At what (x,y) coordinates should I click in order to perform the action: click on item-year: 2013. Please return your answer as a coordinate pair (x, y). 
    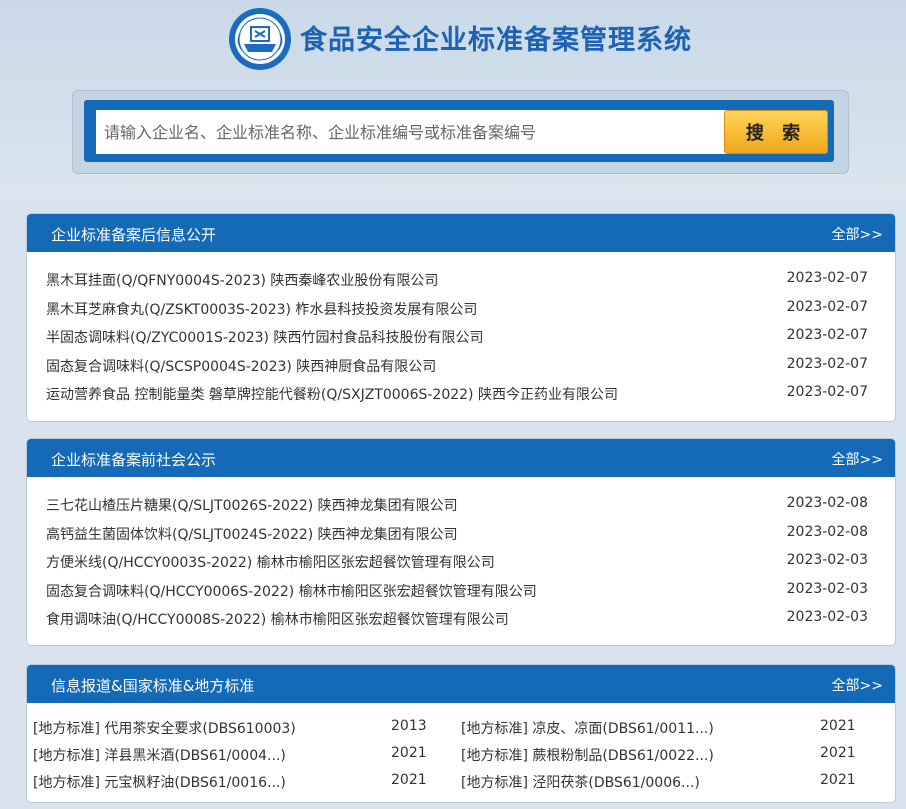
    Looking at the image, I should click on (409, 726).